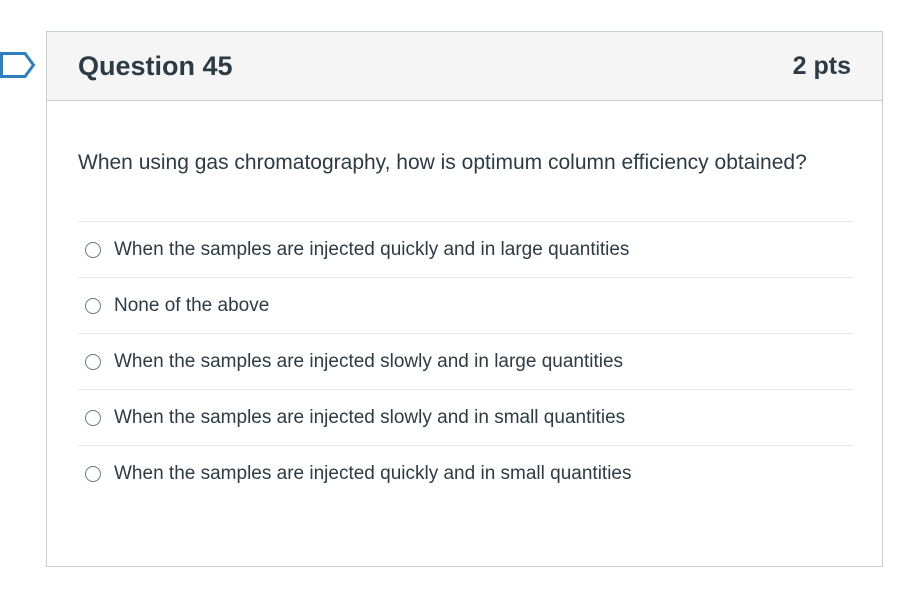  I want to click on answer-option: None of the above, so click(465, 306).